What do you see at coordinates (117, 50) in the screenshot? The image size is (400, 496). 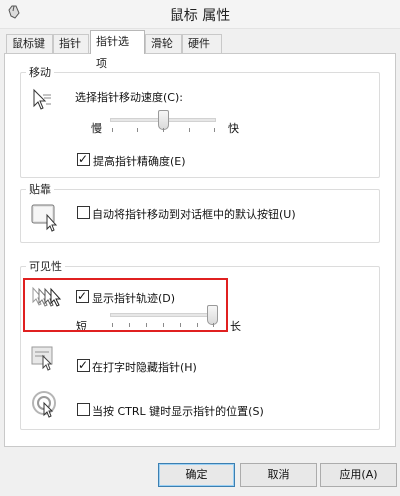 I see `tab-pointer-options: 指针选项` at bounding box center [117, 50].